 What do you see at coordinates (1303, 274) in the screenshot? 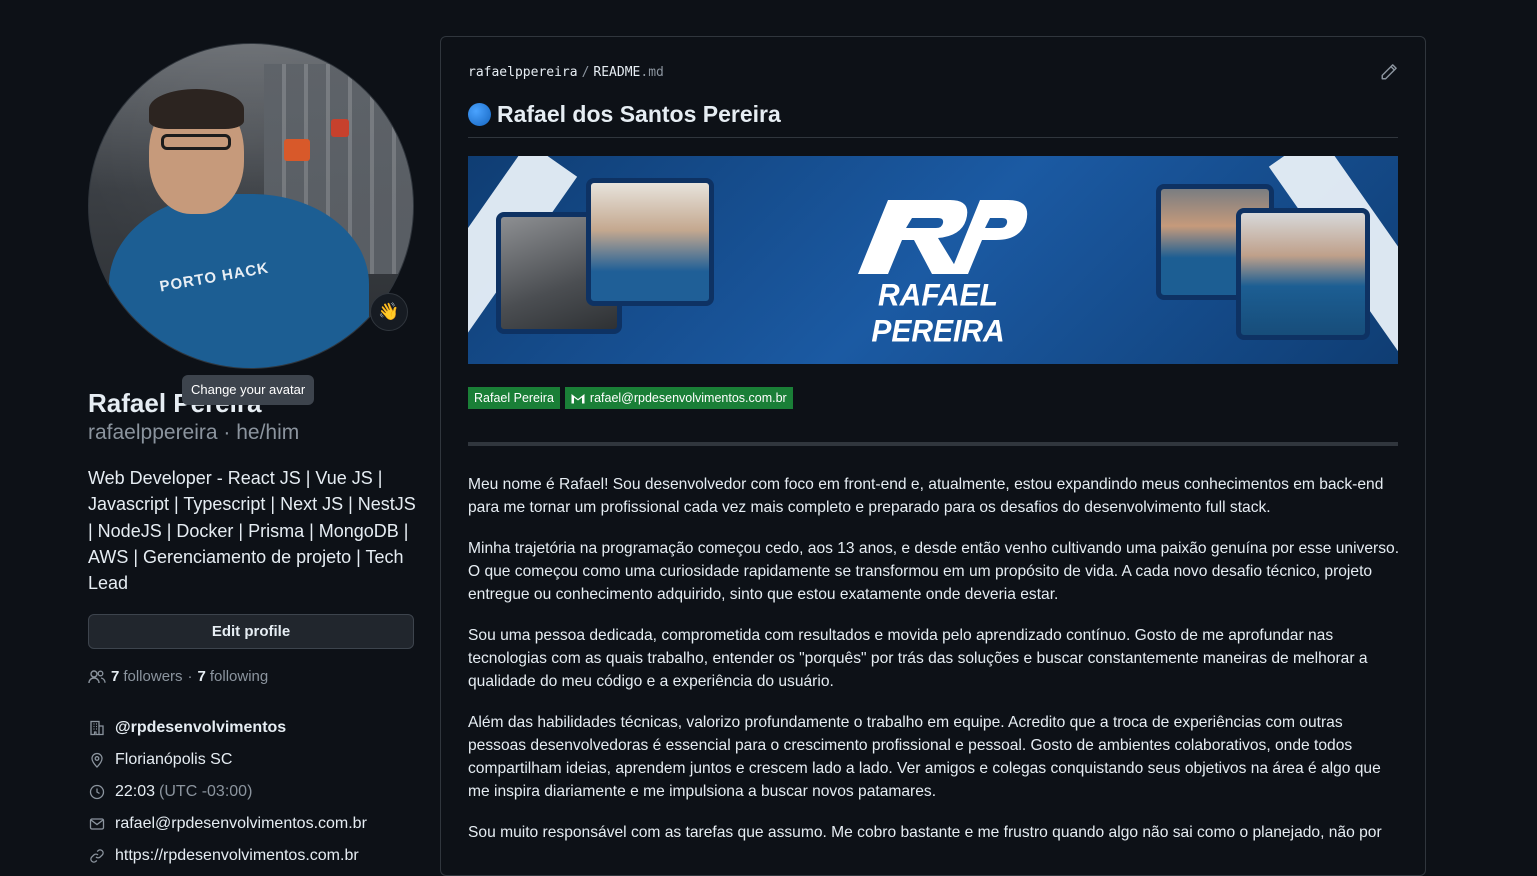
I see `banner-photo-group` at bounding box center [1303, 274].